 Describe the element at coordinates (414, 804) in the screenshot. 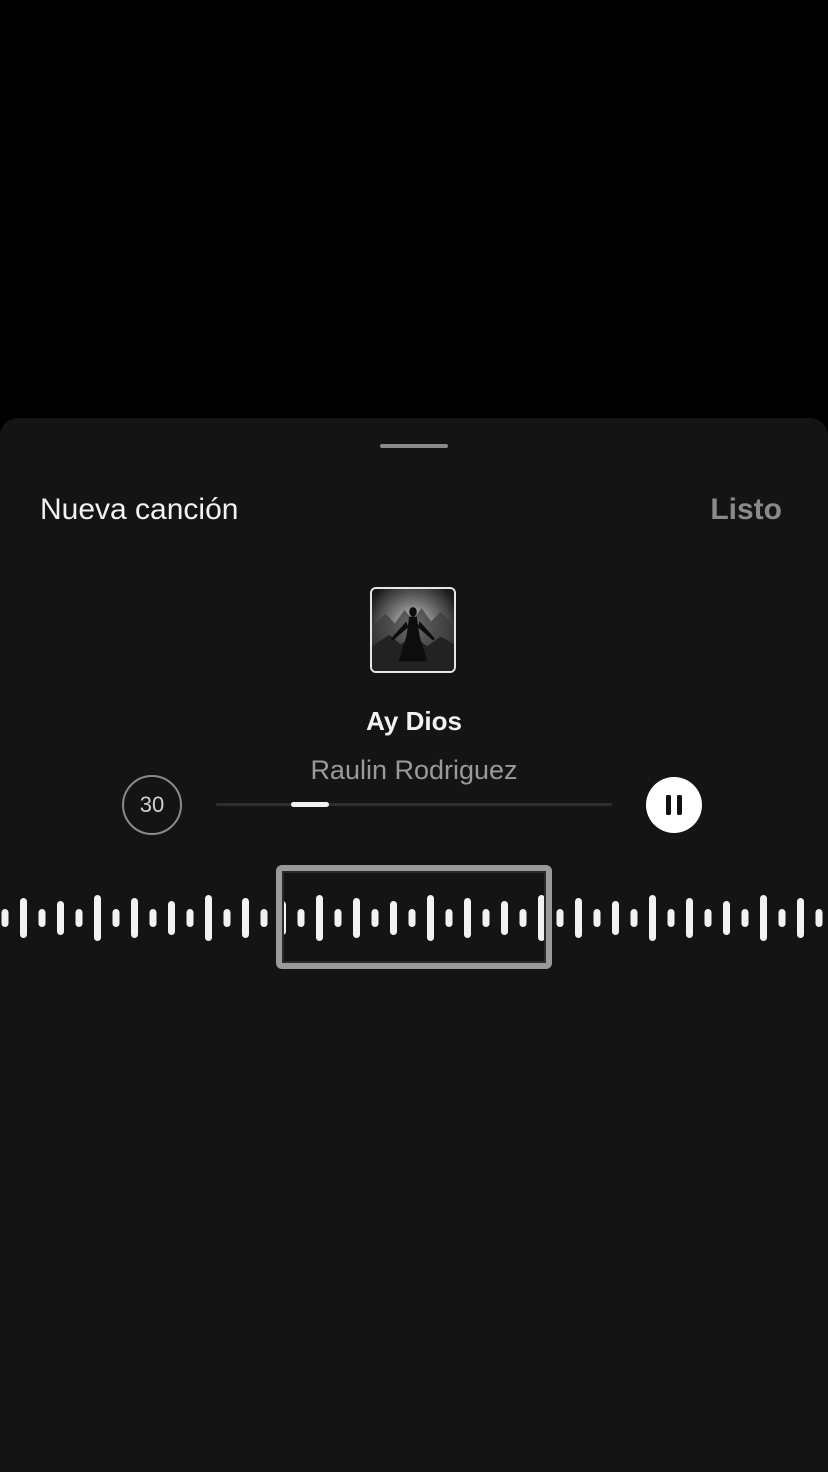

I see `playback-progress-track` at that location.